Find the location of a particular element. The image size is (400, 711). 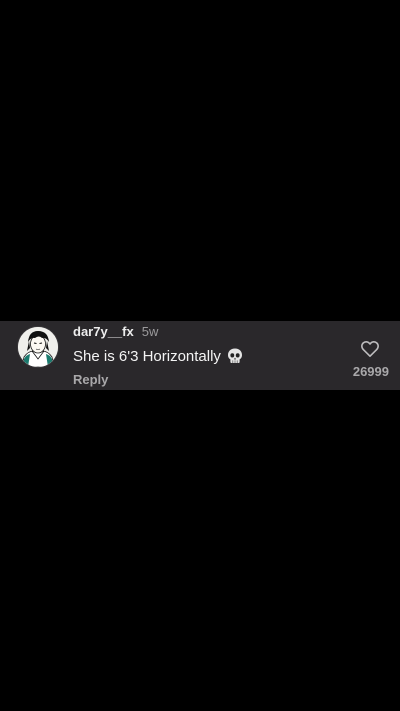

comment-text: She is 6'3 Horizontally is located at coordinates (147, 356).